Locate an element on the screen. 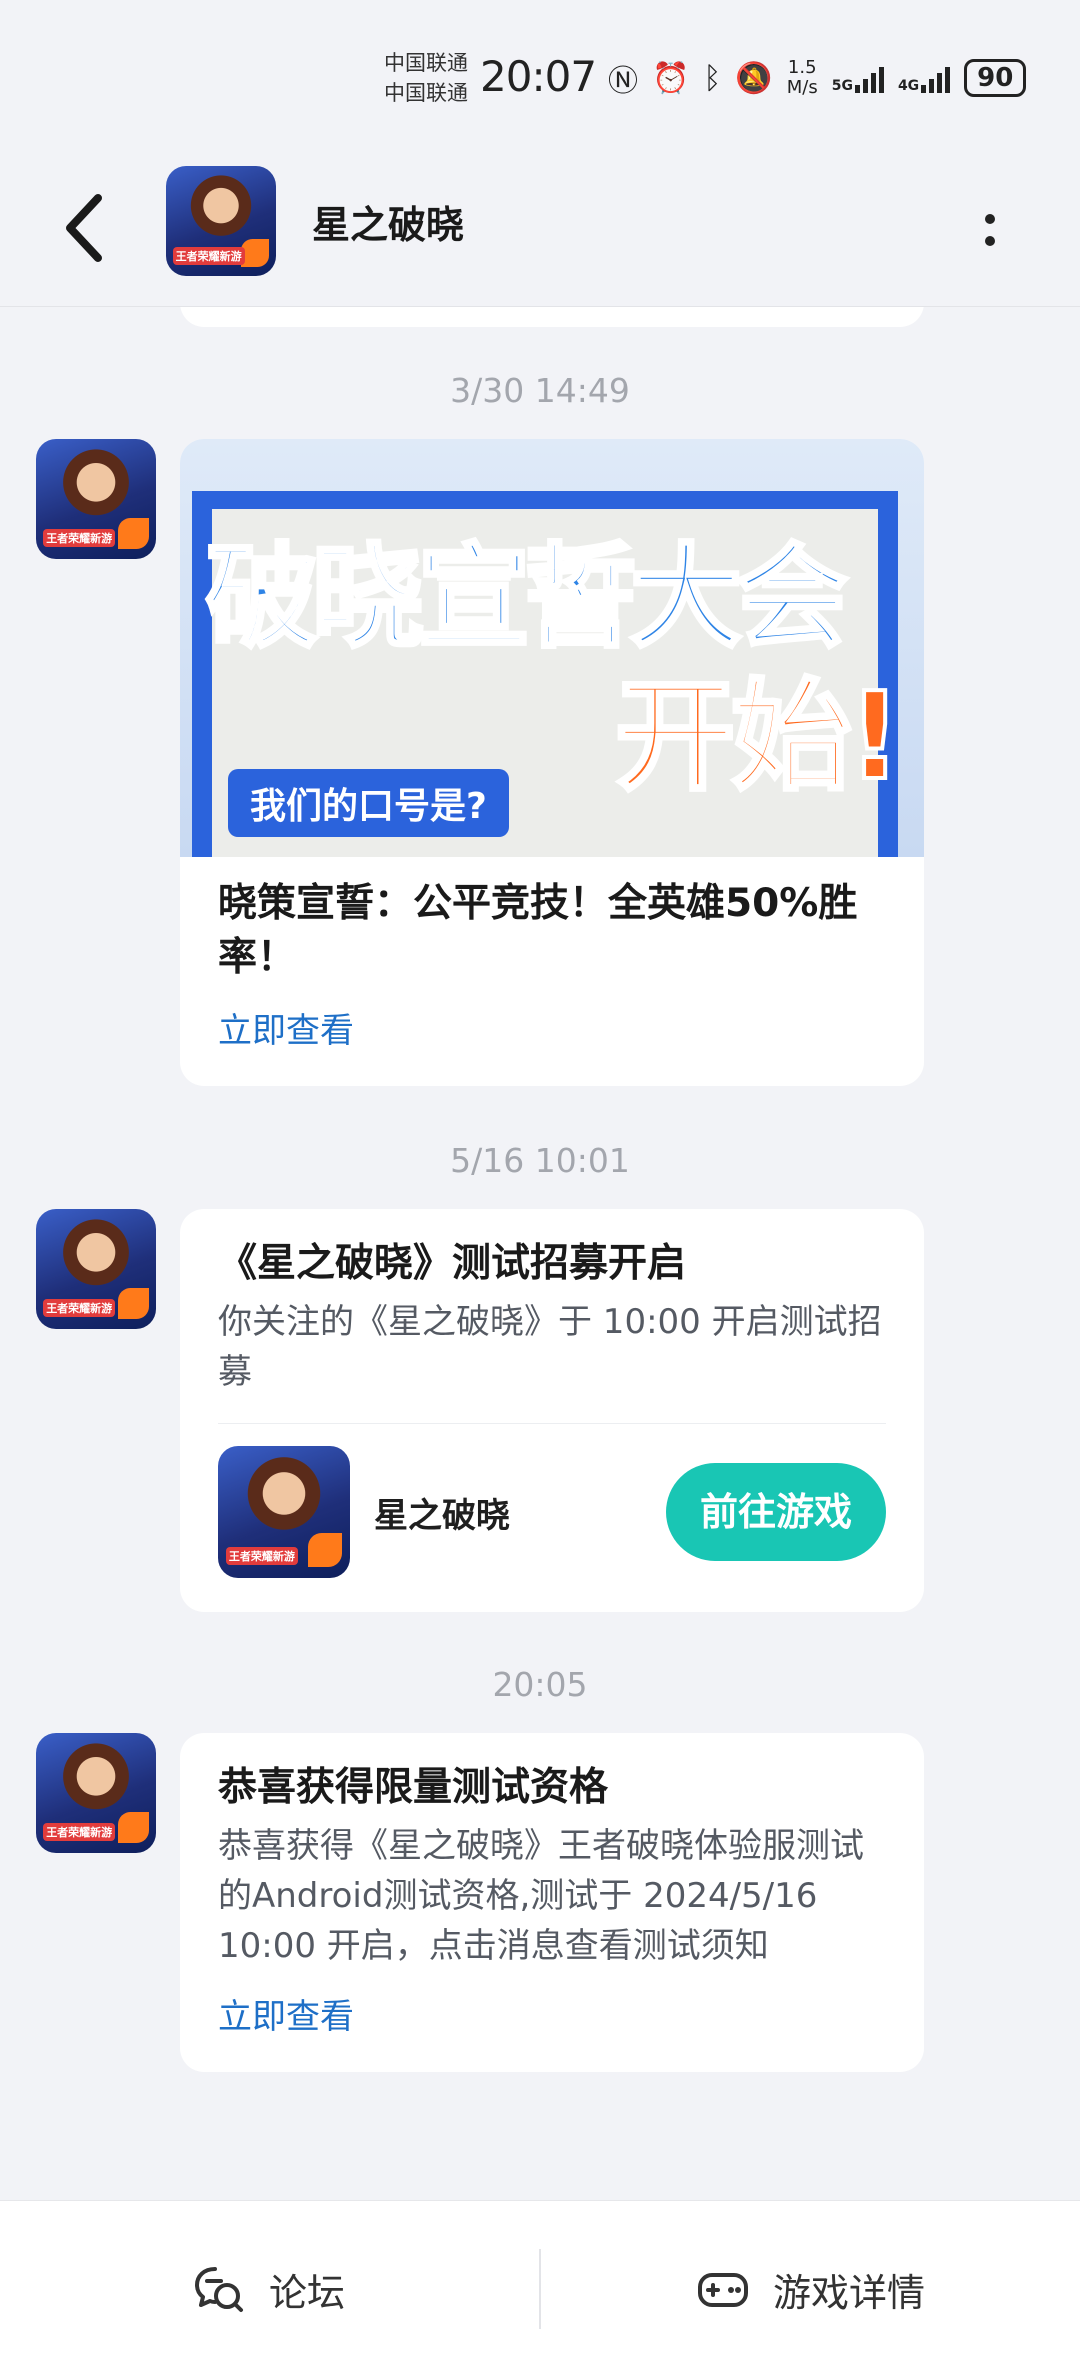 This screenshot has width=1080, height=2377. status-time: 20:07 is located at coordinates (538, 76).